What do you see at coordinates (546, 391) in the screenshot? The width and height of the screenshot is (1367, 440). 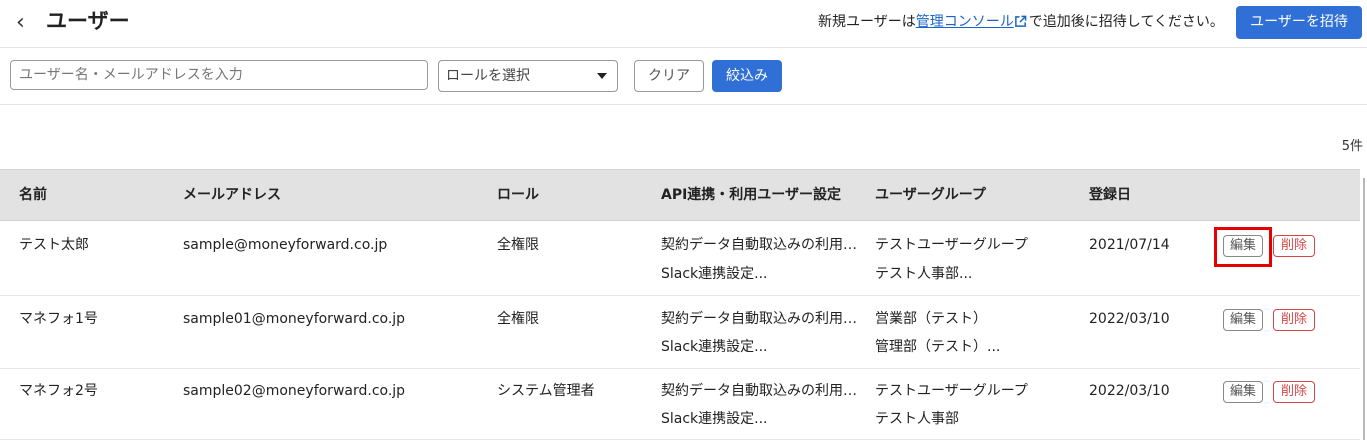 I see `user-role: システム管理者` at bounding box center [546, 391].